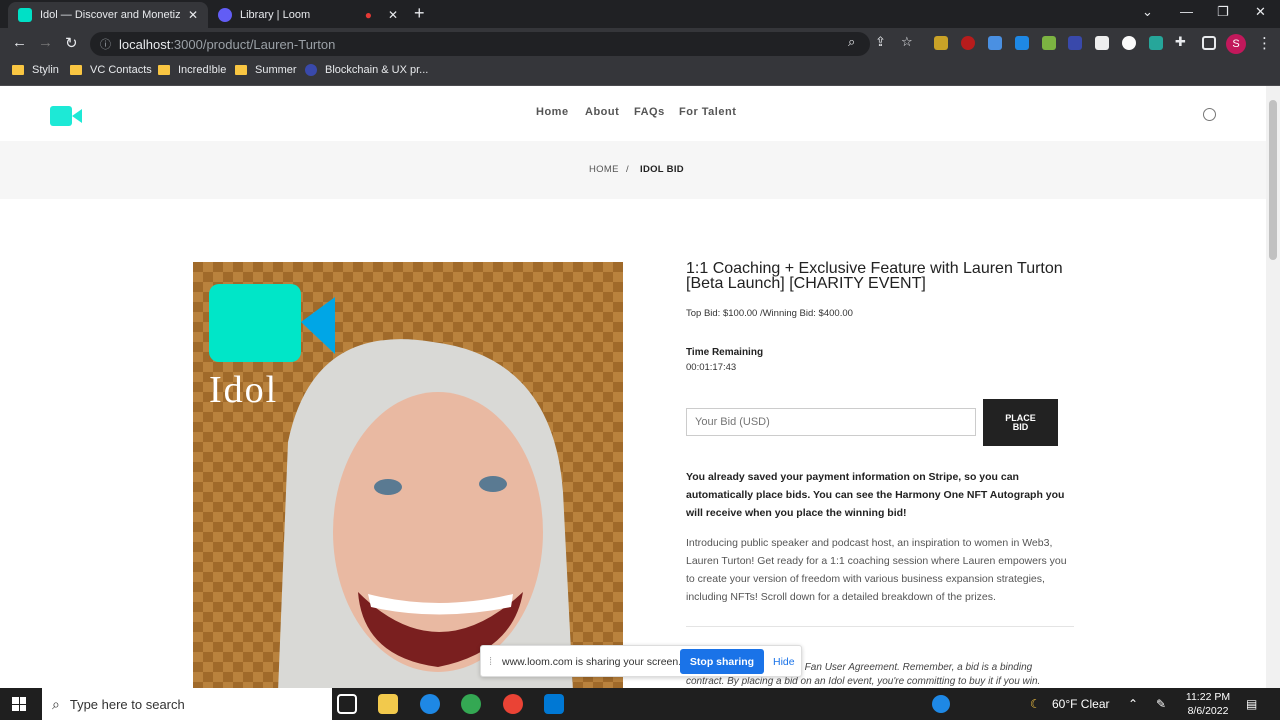  Describe the element at coordinates (121, 70) in the screenshot. I see `bookmark-label: VC Contacts` at that location.